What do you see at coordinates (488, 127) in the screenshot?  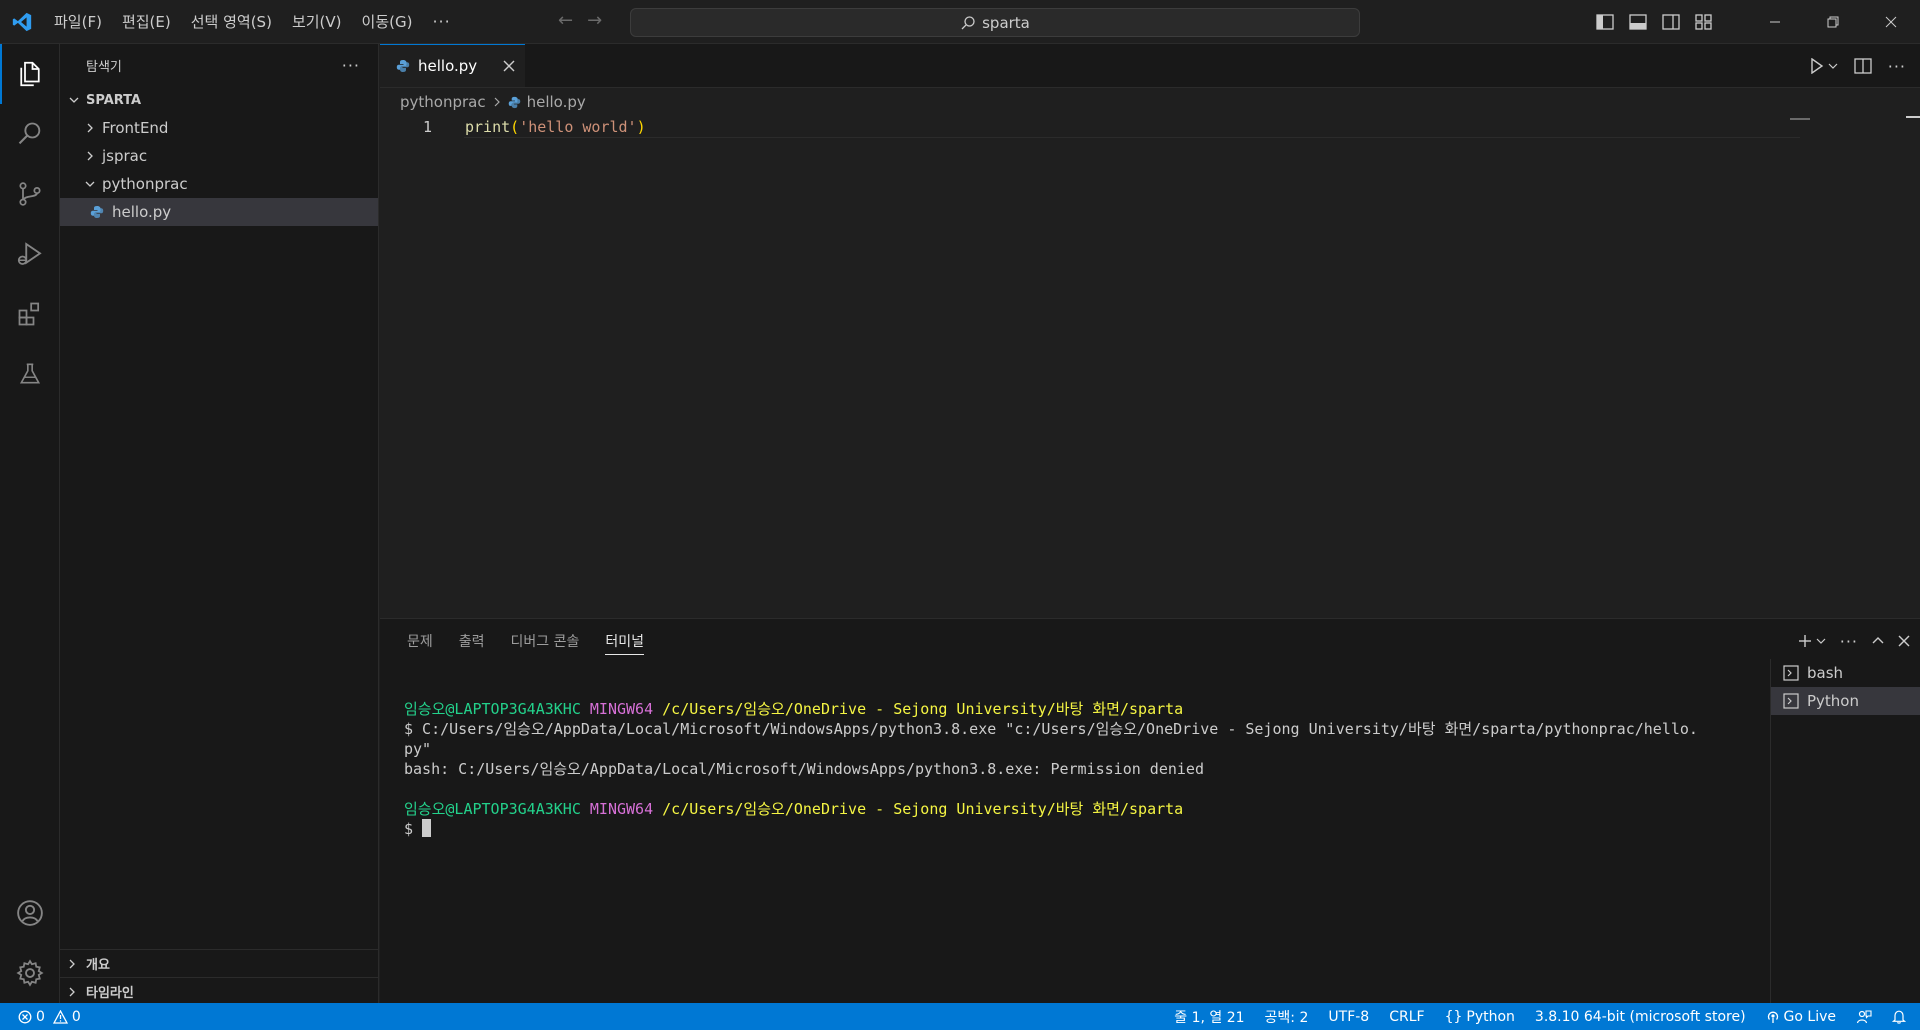 I see `code-function: print` at bounding box center [488, 127].